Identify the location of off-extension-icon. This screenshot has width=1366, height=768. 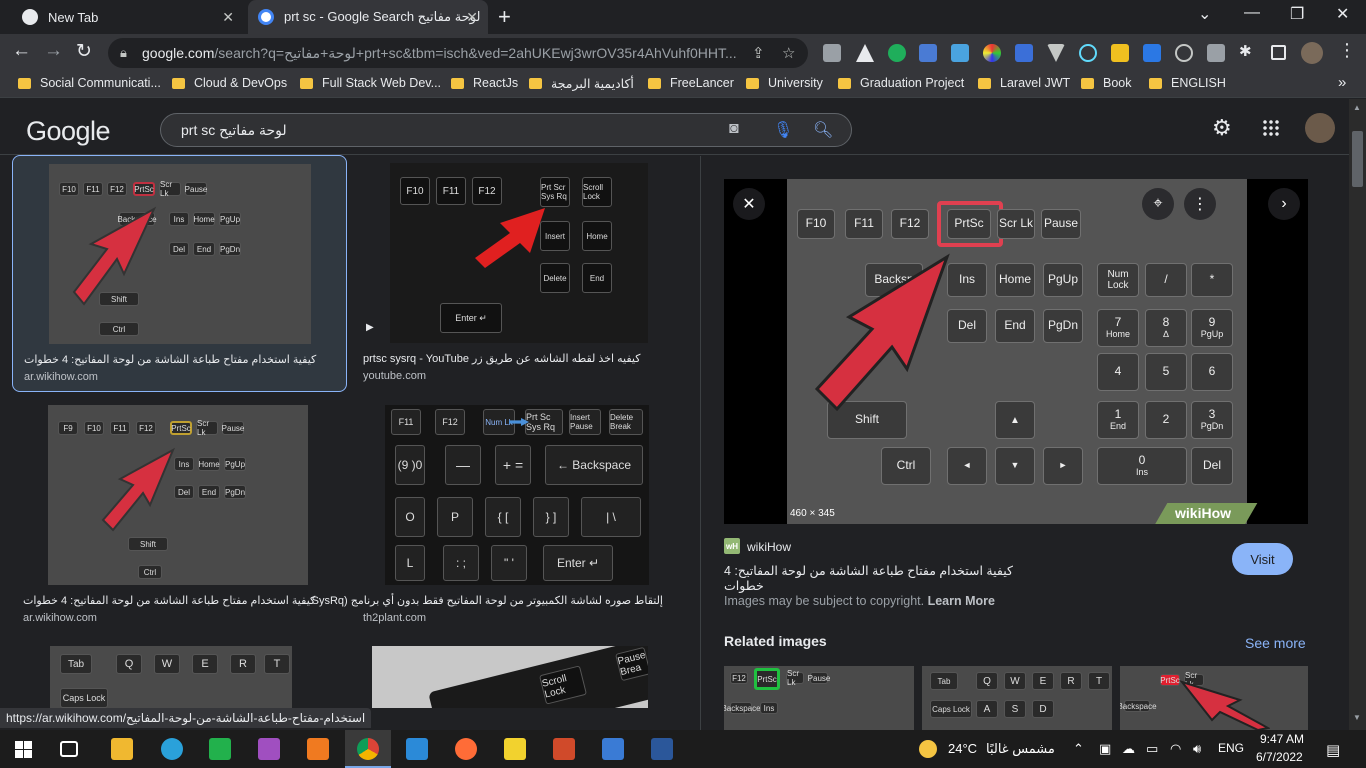
(1216, 53).